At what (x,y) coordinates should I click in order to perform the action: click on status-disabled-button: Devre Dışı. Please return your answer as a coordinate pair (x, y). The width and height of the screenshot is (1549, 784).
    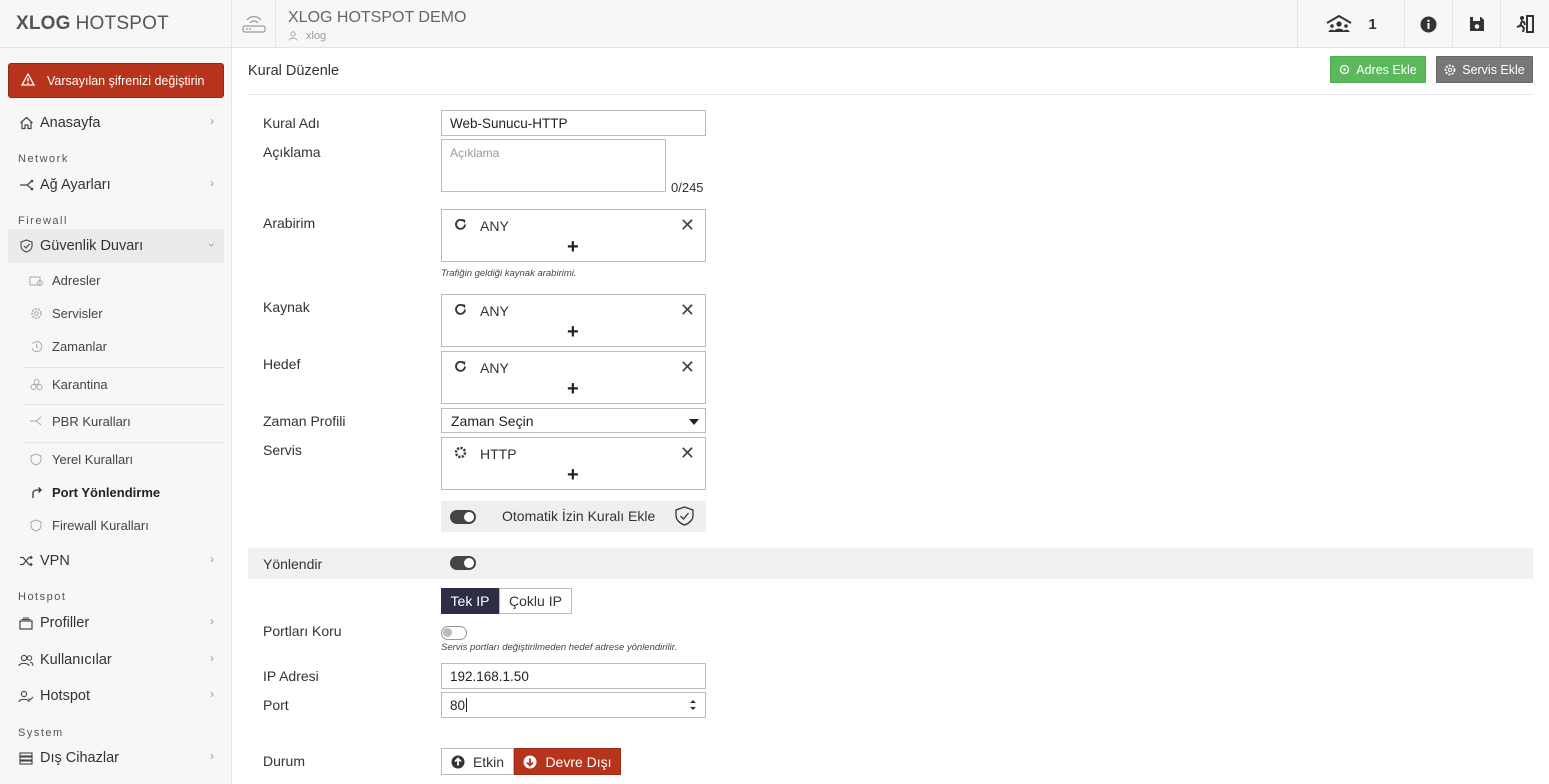
    Looking at the image, I should click on (567, 761).